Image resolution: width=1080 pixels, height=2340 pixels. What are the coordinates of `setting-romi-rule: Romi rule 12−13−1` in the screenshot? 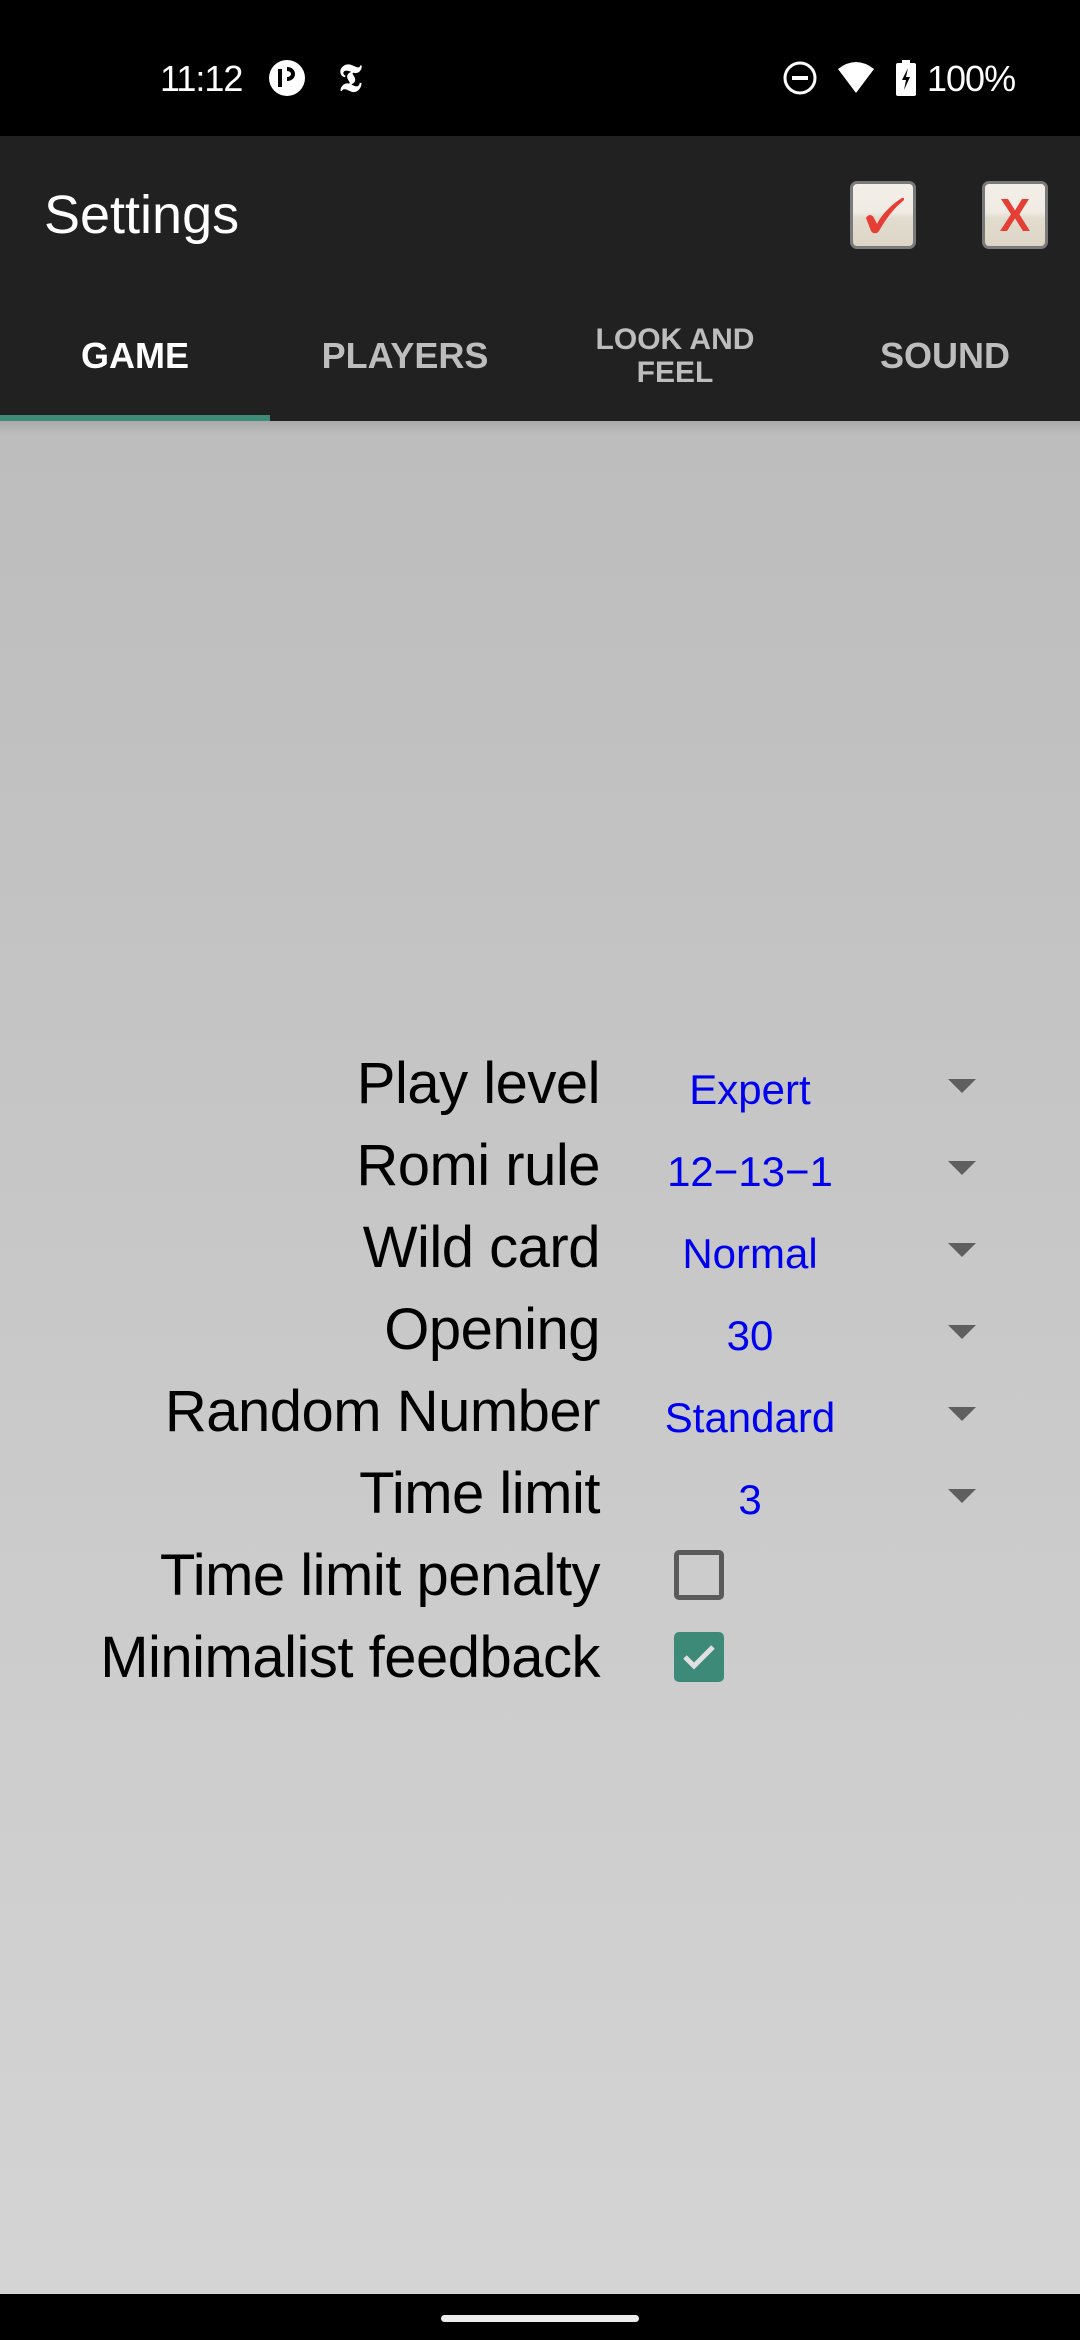 It's located at (540, 1166).